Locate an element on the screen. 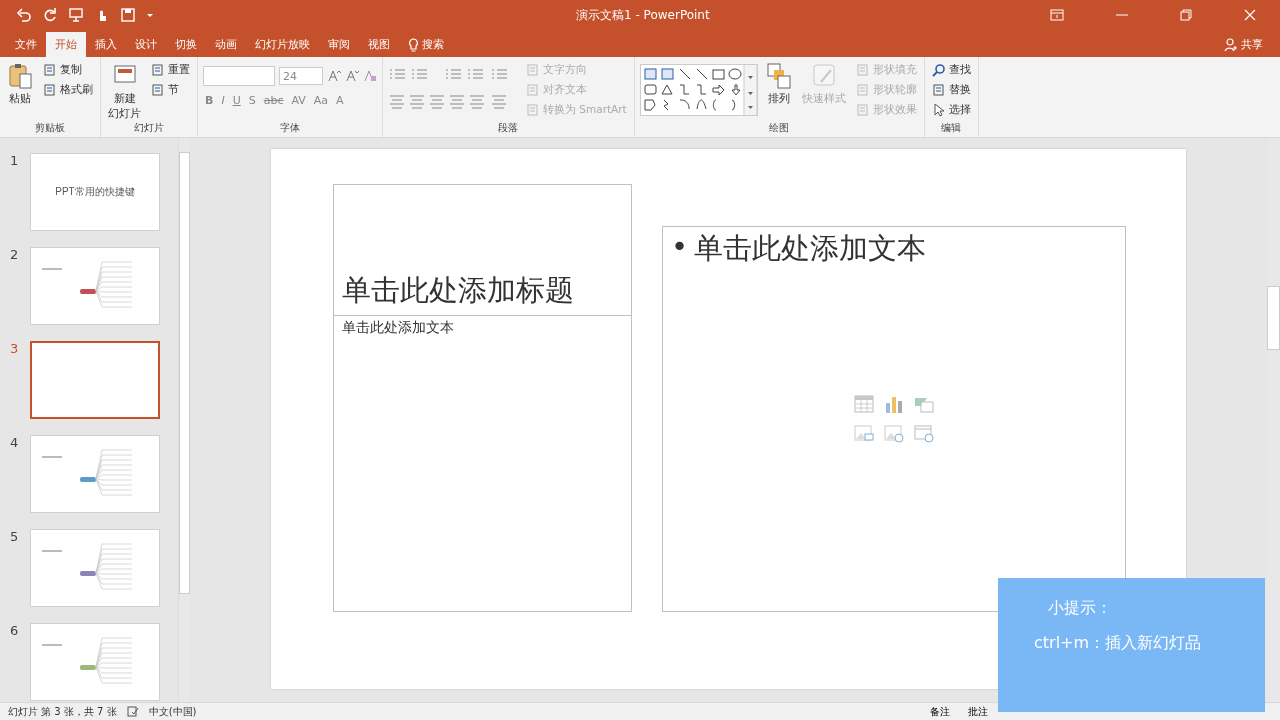  picture-icon is located at coordinates (864, 434).